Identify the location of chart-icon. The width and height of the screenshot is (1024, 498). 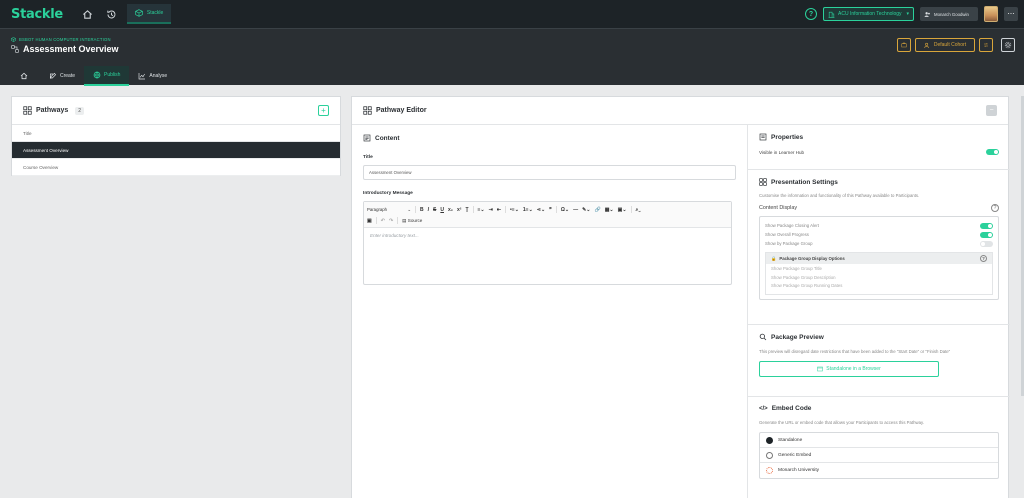
(142, 76).